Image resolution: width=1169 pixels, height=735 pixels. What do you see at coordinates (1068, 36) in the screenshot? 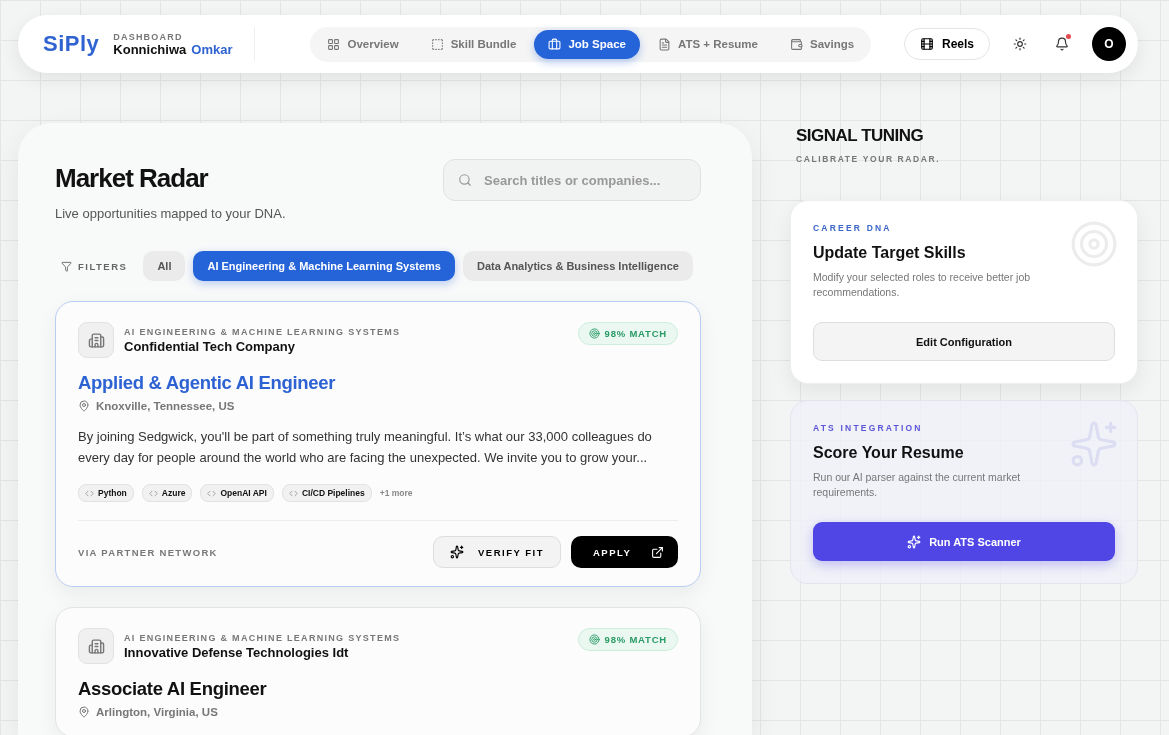
I see `notification-dot` at bounding box center [1068, 36].